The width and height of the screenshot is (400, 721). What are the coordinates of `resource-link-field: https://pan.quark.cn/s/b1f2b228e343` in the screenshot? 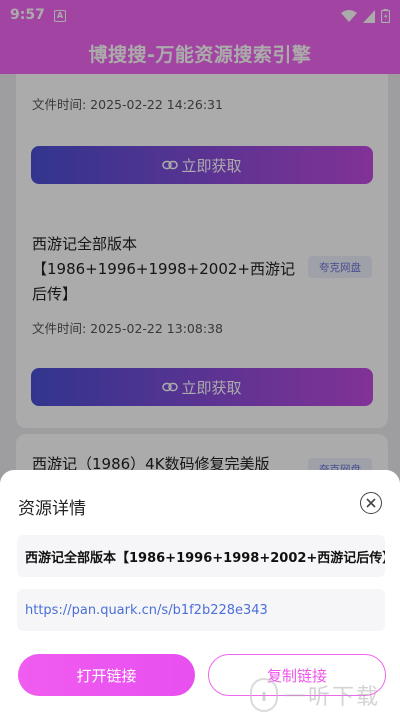 It's located at (201, 610).